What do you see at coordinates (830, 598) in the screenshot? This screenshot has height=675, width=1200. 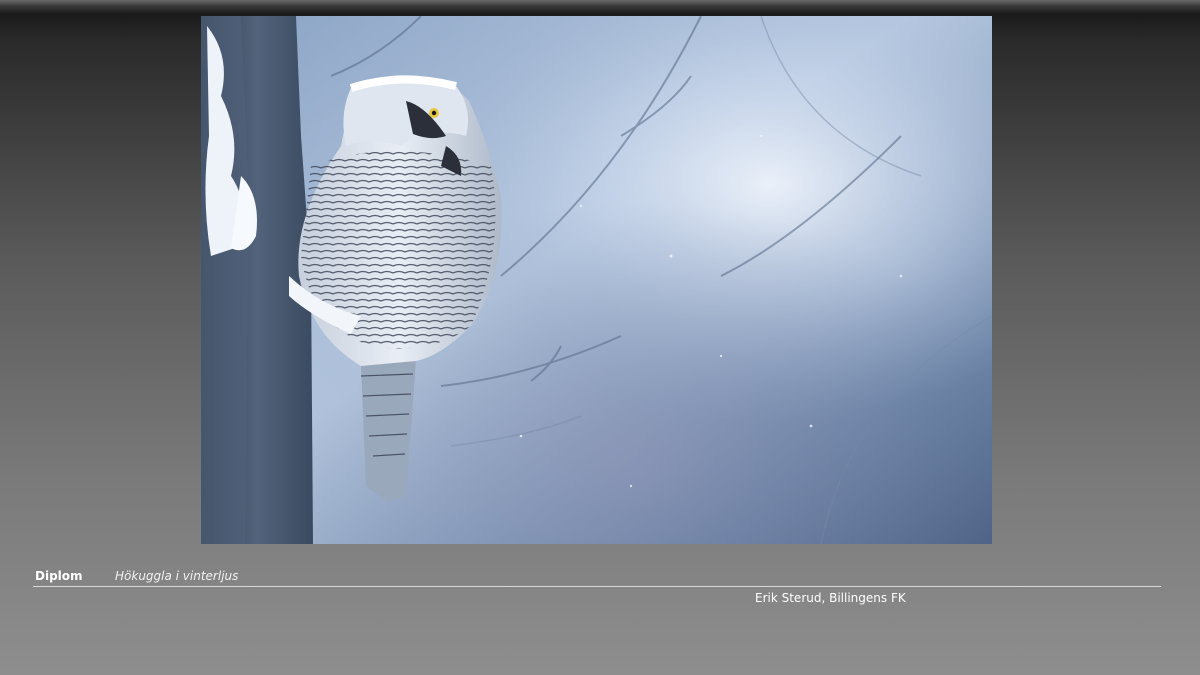 I see `author-credit: Erik Sterud, Billingens FK` at bounding box center [830, 598].